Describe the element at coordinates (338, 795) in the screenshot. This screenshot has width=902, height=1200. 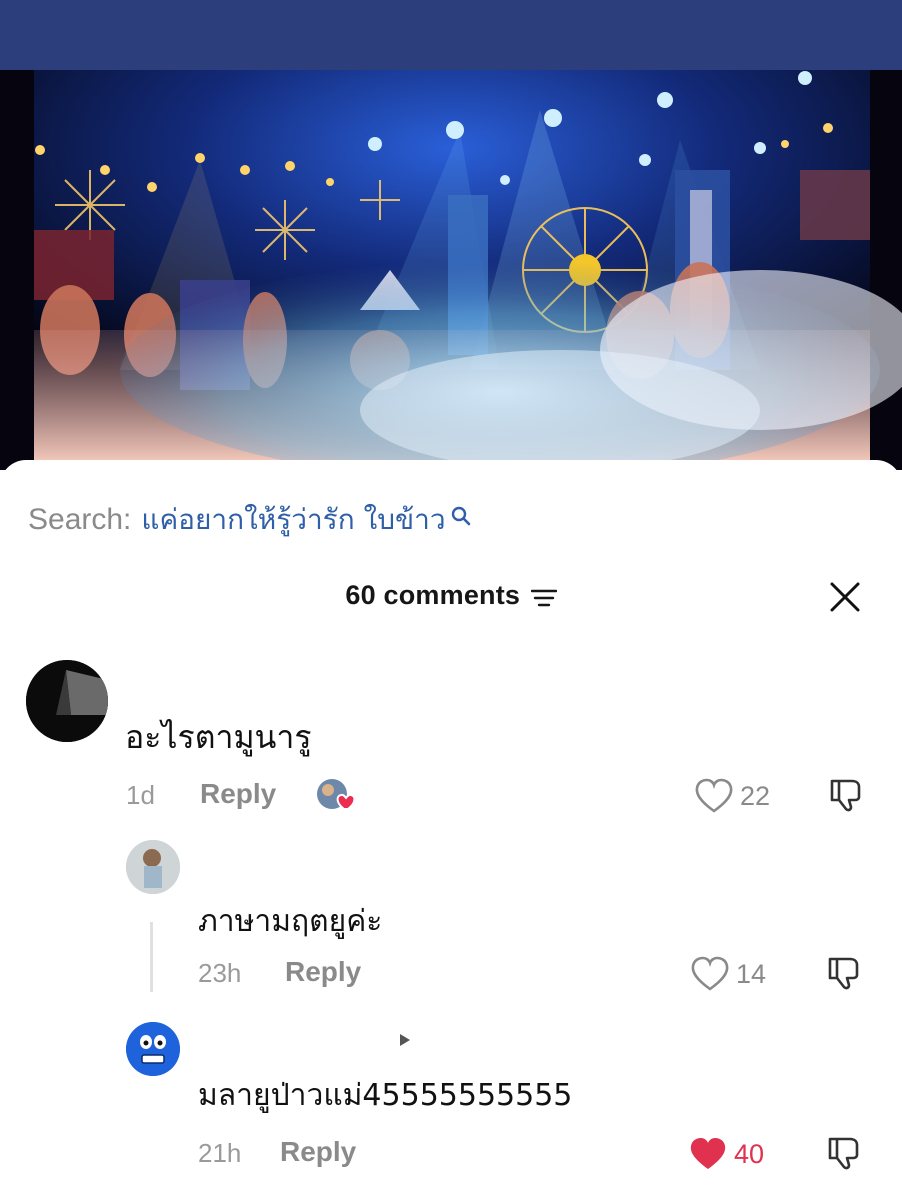
I see `creator-liked-badge` at that location.